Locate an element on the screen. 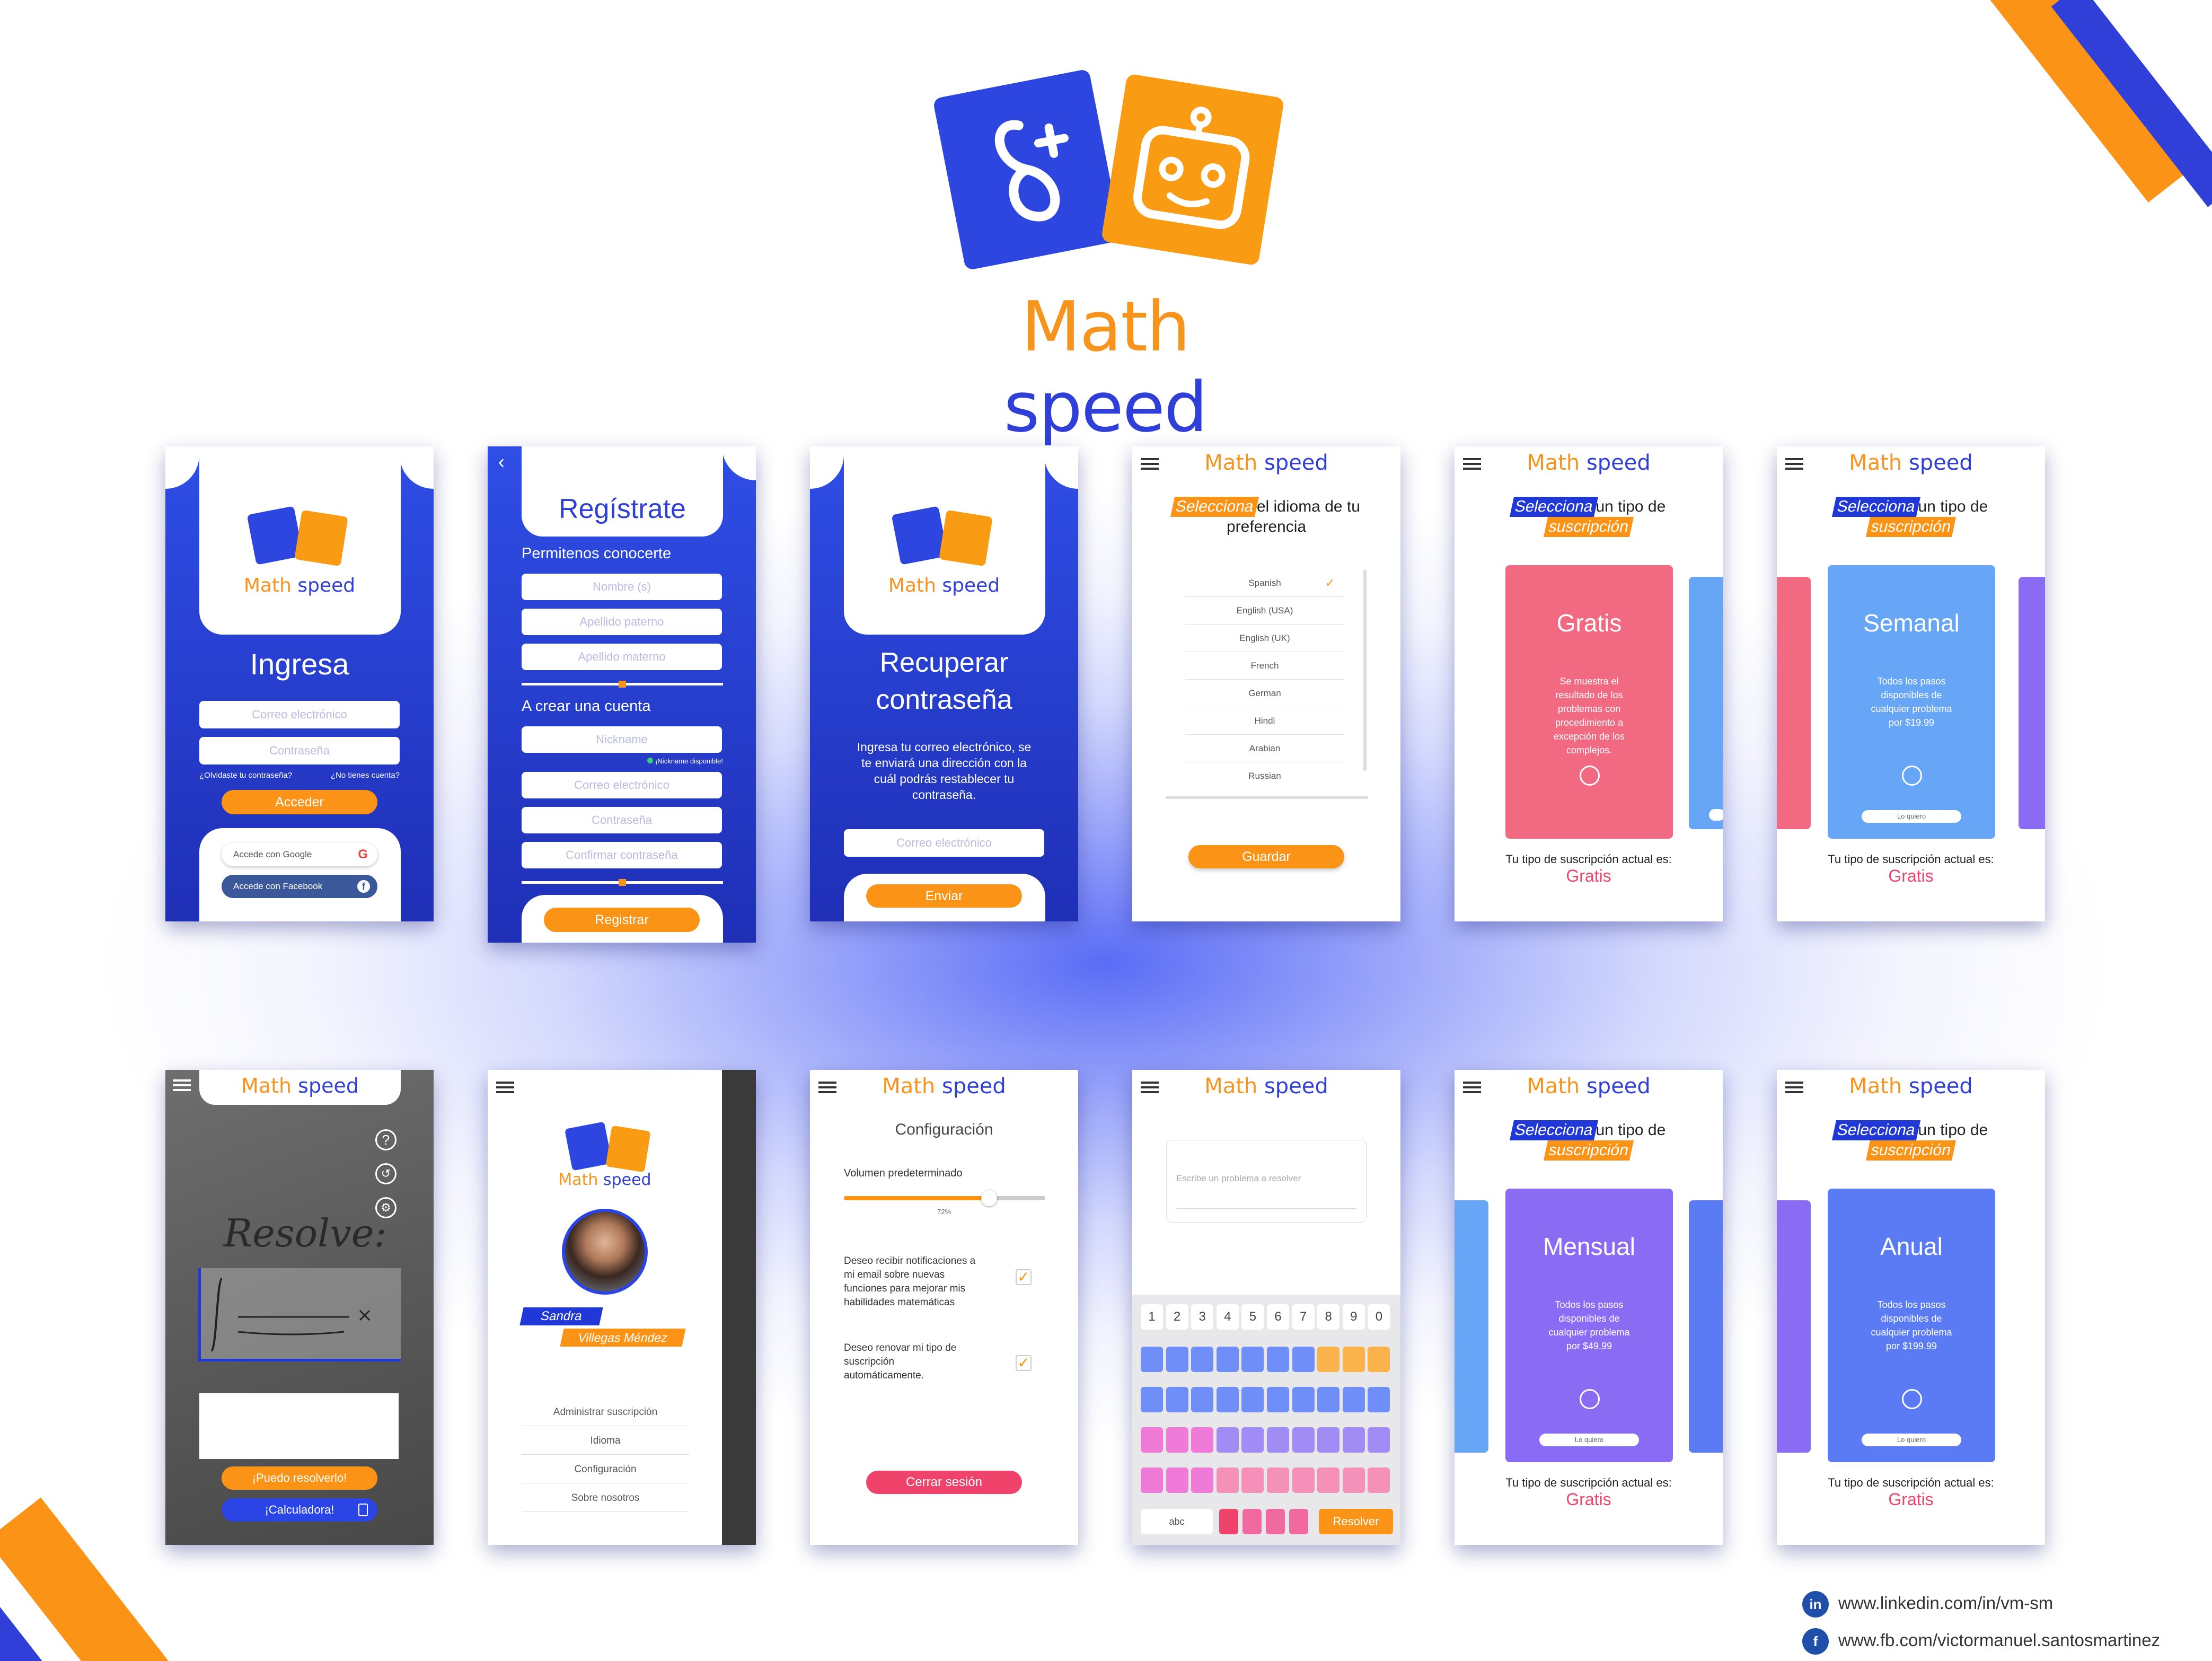  language-option: Russian is located at coordinates (1264, 776).